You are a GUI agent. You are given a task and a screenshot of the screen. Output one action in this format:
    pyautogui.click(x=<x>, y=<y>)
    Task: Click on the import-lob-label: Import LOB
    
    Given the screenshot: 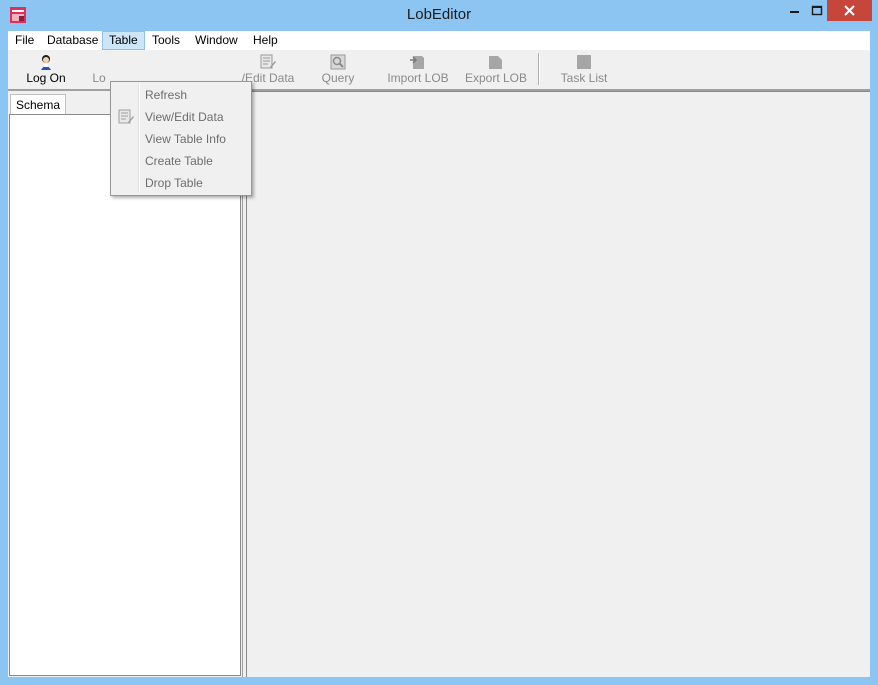 What is the action you would take?
    pyautogui.click(x=418, y=78)
    